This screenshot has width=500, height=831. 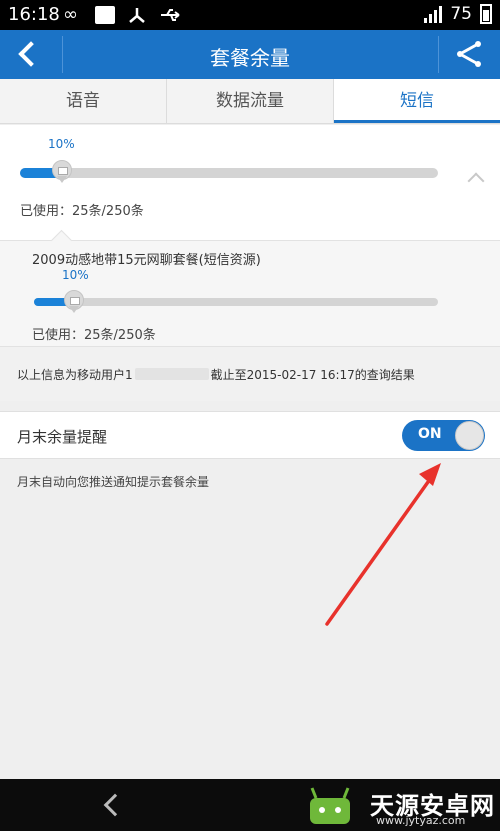 What do you see at coordinates (443, 435) in the screenshot?
I see `reminder-toggle: ON` at bounding box center [443, 435].